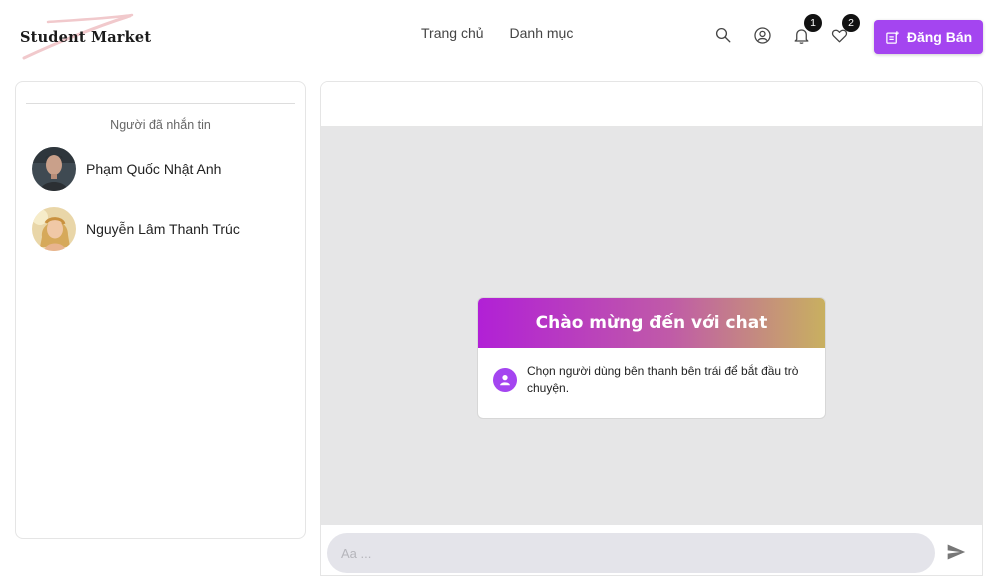 The width and height of the screenshot is (997, 576). What do you see at coordinates (160, 103) in the screenshot?
I see `sidebar-divider` at bounding box center [160, 103].